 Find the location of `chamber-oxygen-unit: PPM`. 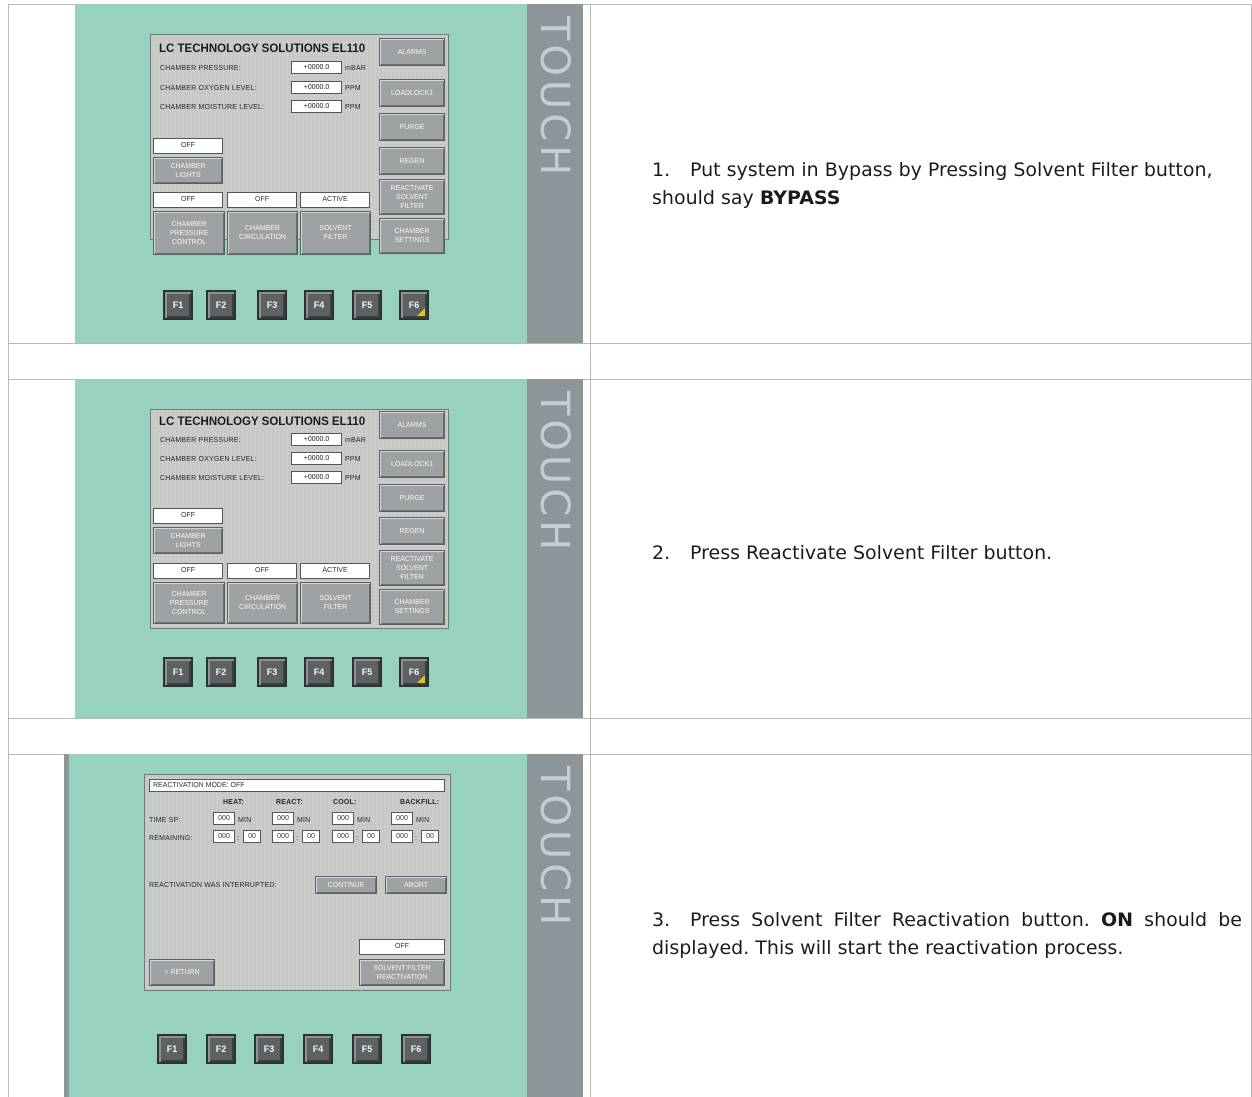

chamber-oxygen-unit: PPM is located at coordinates (353, 459).